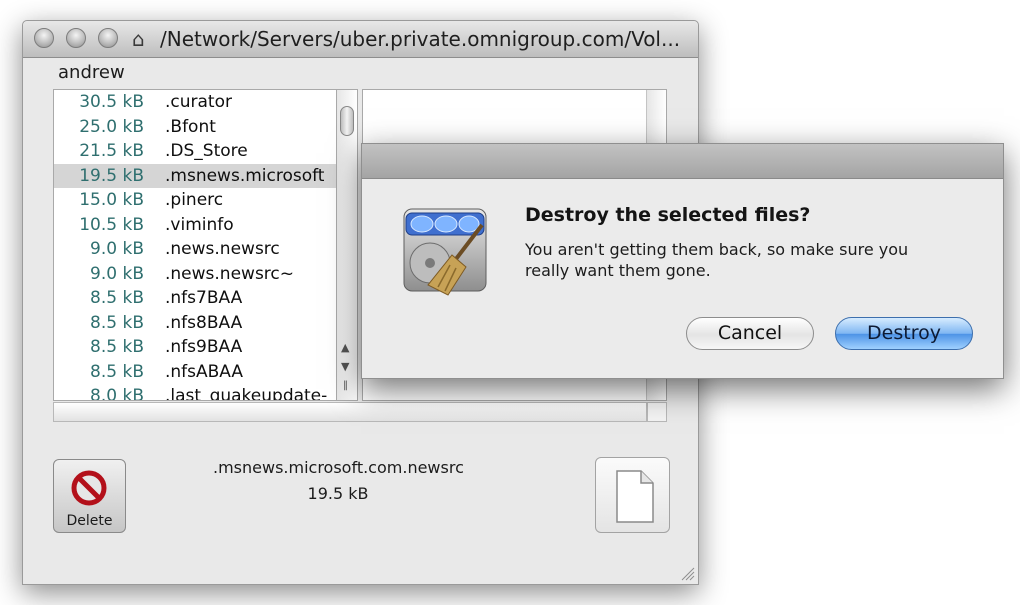 This screenshot has width=1020, height=605. What do you see at coordinates (89, 488) in the screenshot?
I see `prohibited-icon` at bounding box center [89, 488].